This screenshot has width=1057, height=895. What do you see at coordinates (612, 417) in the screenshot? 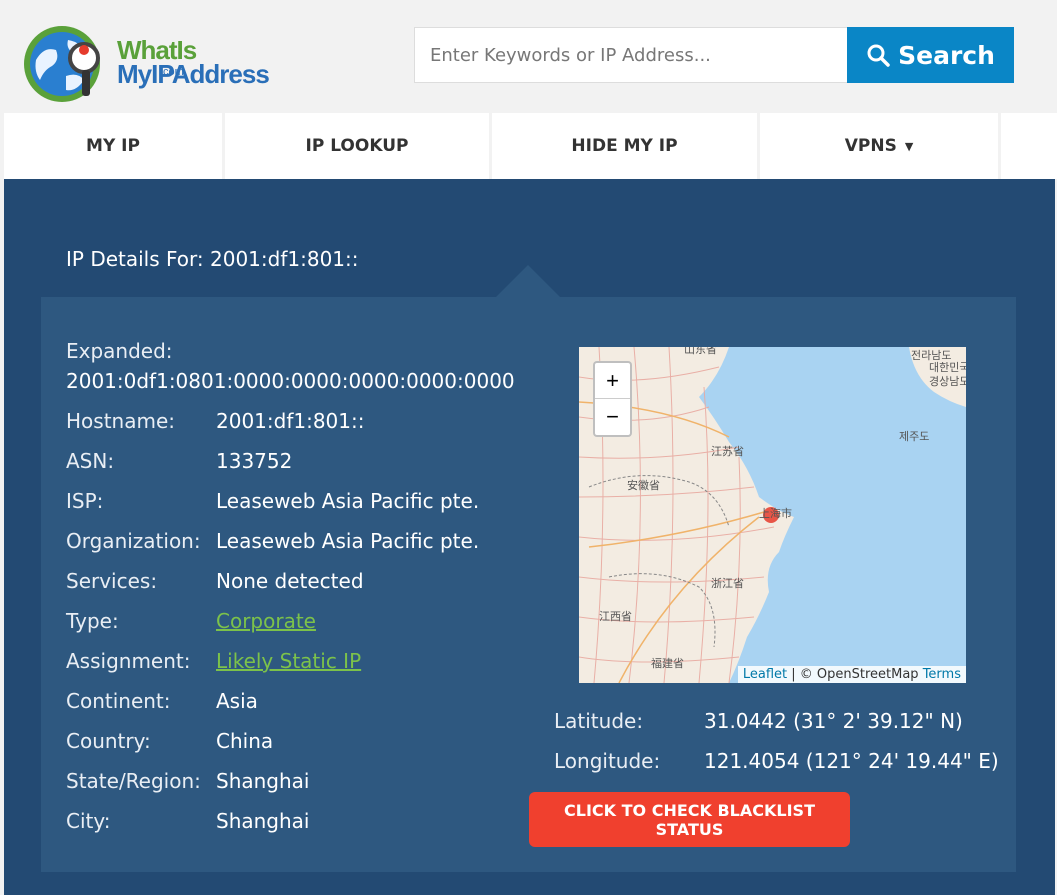
I see `zoom-out-button: −` at bounding box center [612, 417].